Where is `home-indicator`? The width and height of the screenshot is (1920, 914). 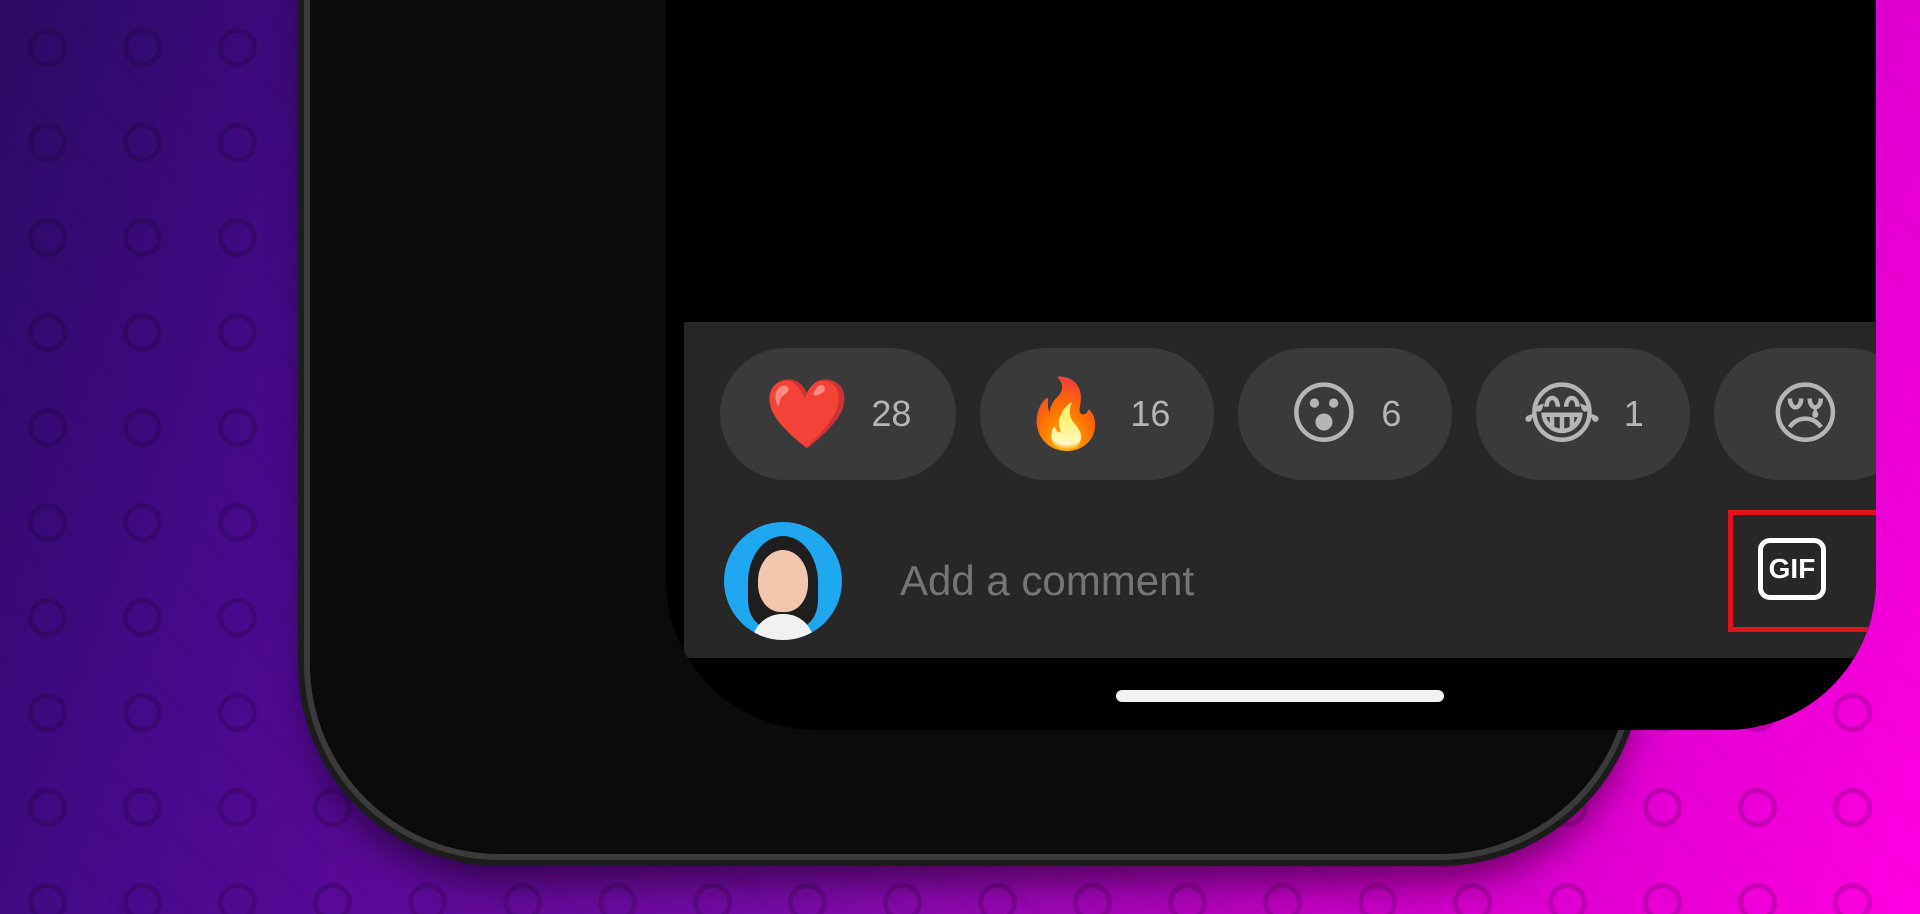 home-indicator is located at coordinates (1280, 696).